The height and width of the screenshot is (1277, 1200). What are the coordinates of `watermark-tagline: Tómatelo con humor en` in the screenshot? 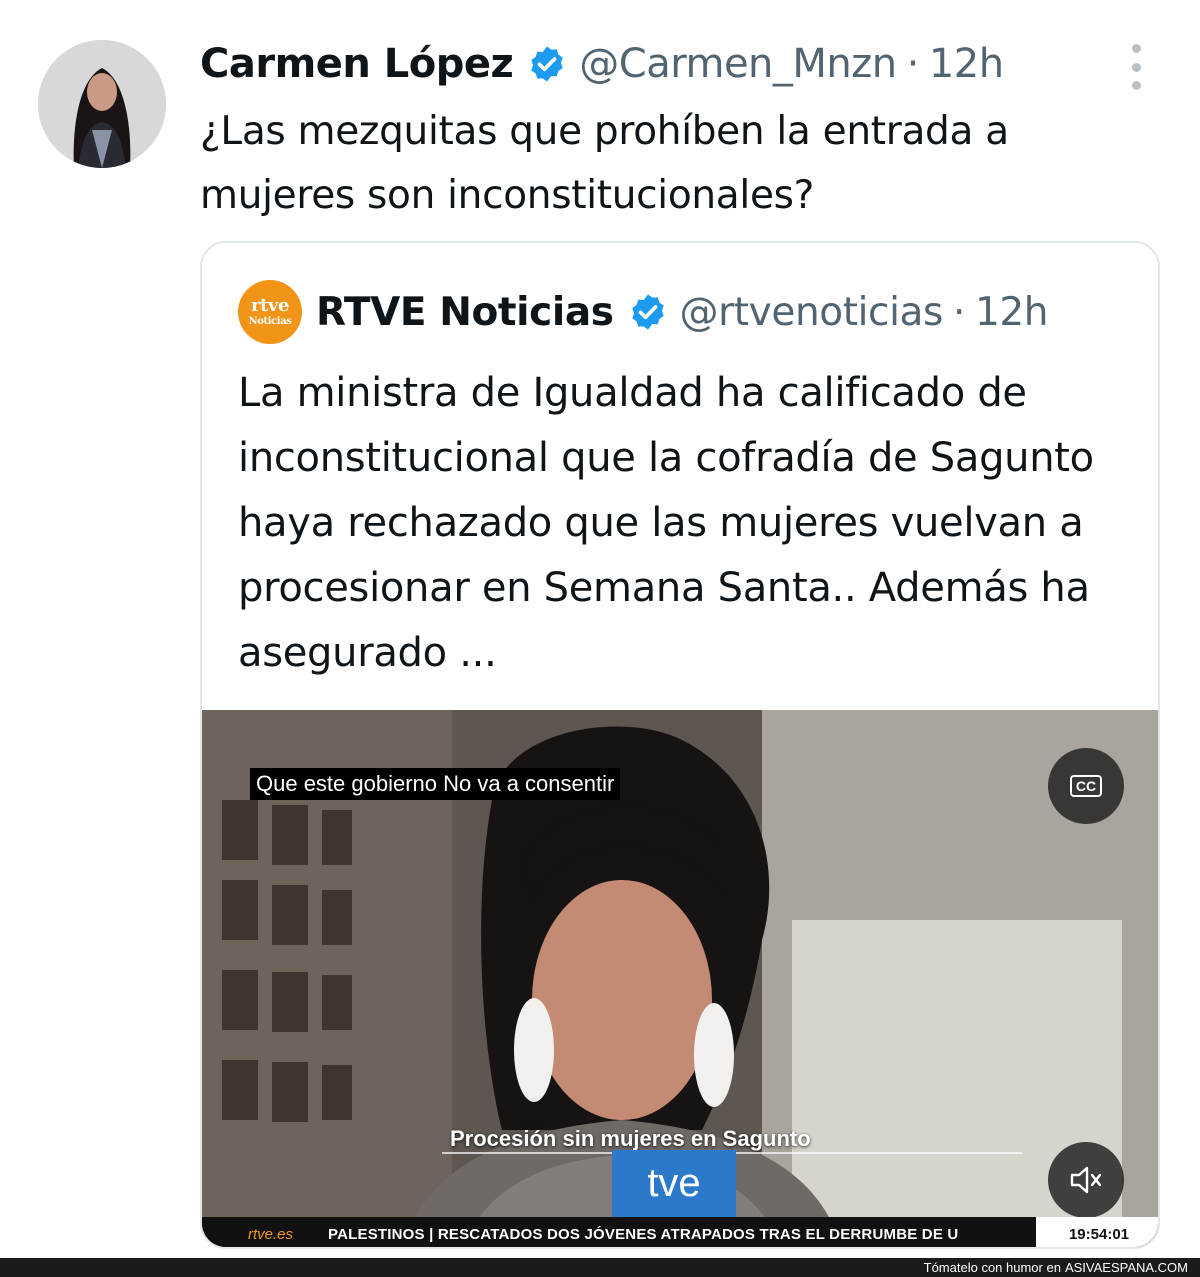 It's located at (992, 1267).